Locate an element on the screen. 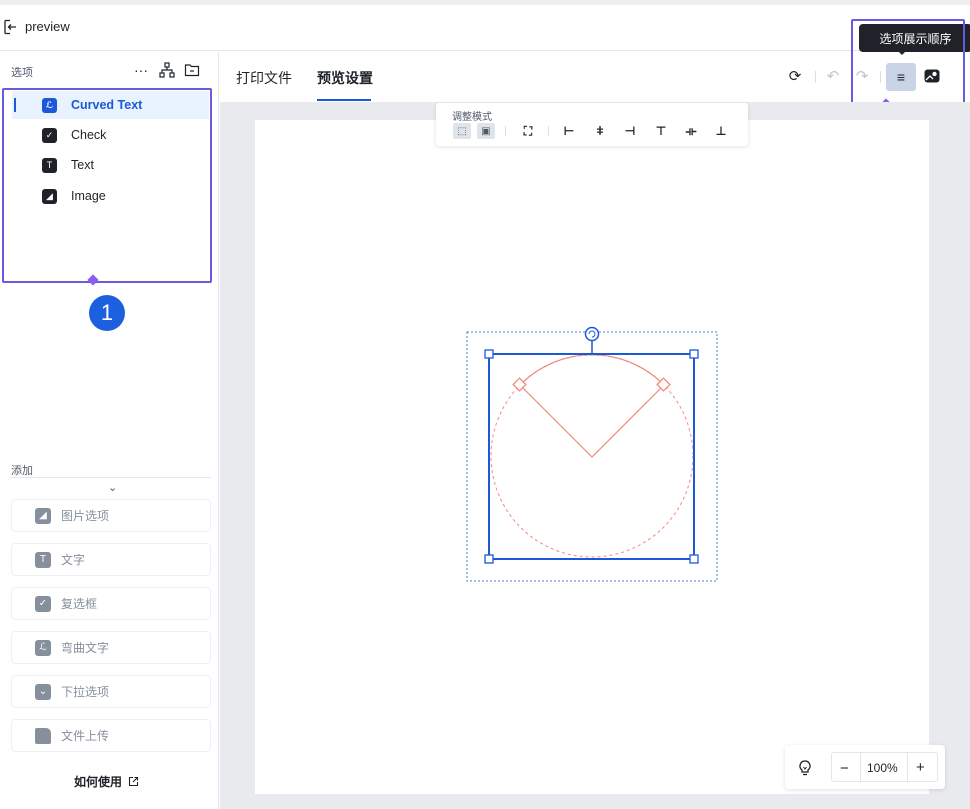  tab-preview-settings: 预览设置 is located at coordinates (345, 78).